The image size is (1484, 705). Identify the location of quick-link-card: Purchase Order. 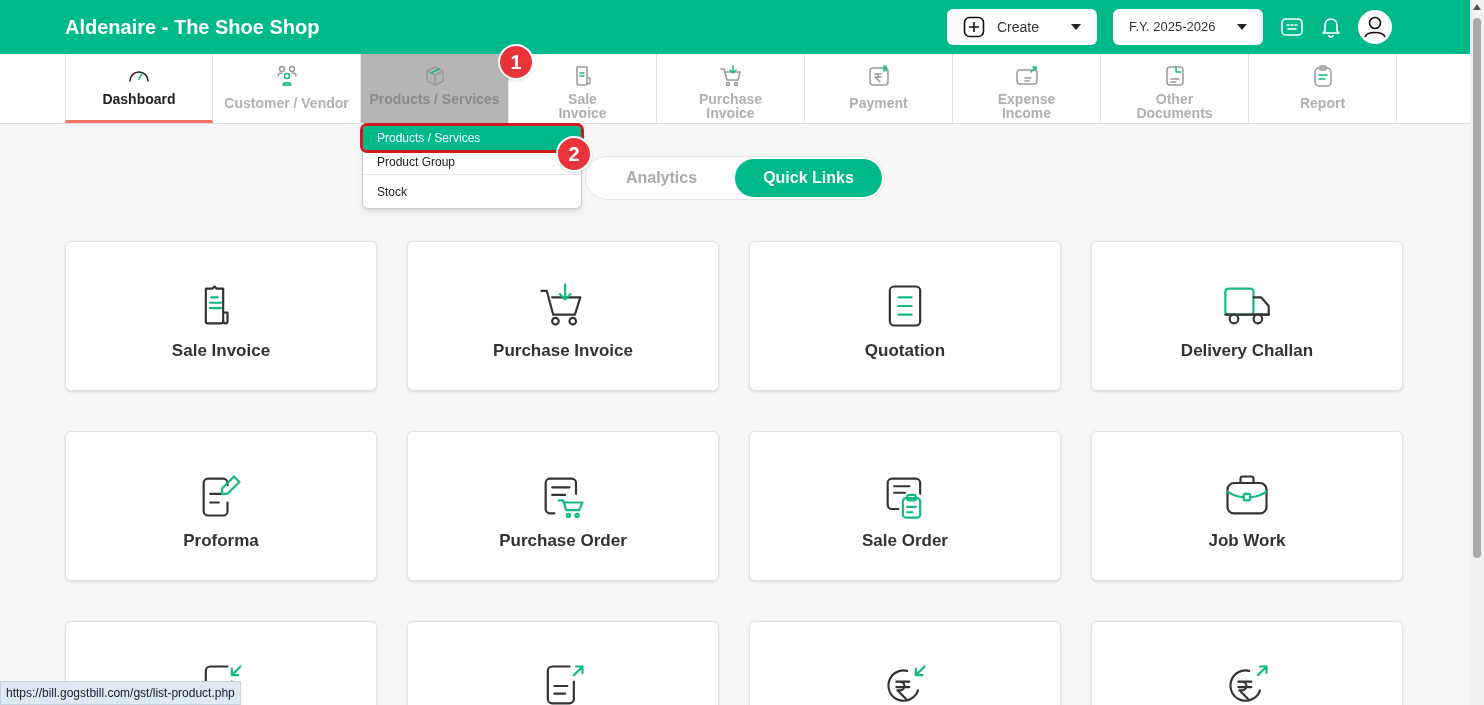
(563, 506).